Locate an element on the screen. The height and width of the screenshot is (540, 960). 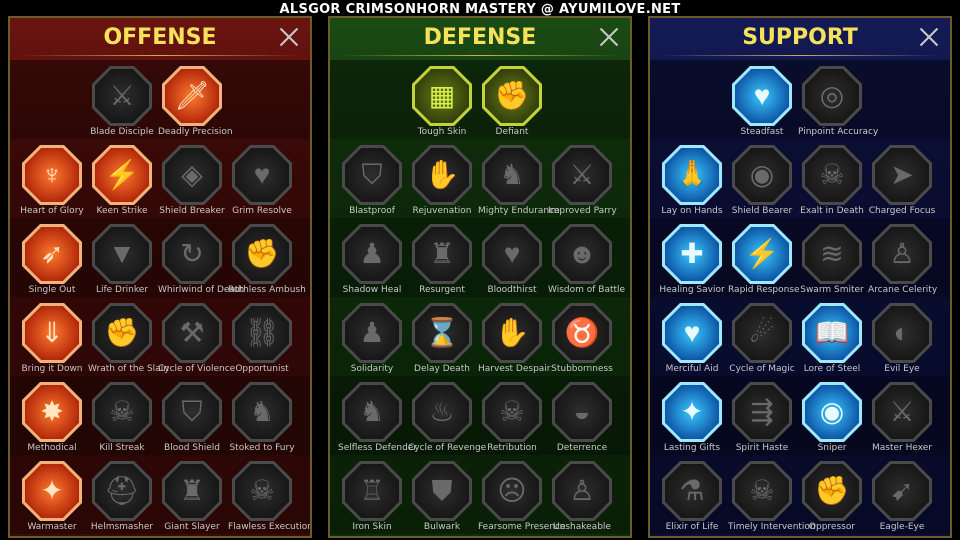
mastery-shield-bearer: ◉ Shield Bearer is located at coordinates (762, 180).